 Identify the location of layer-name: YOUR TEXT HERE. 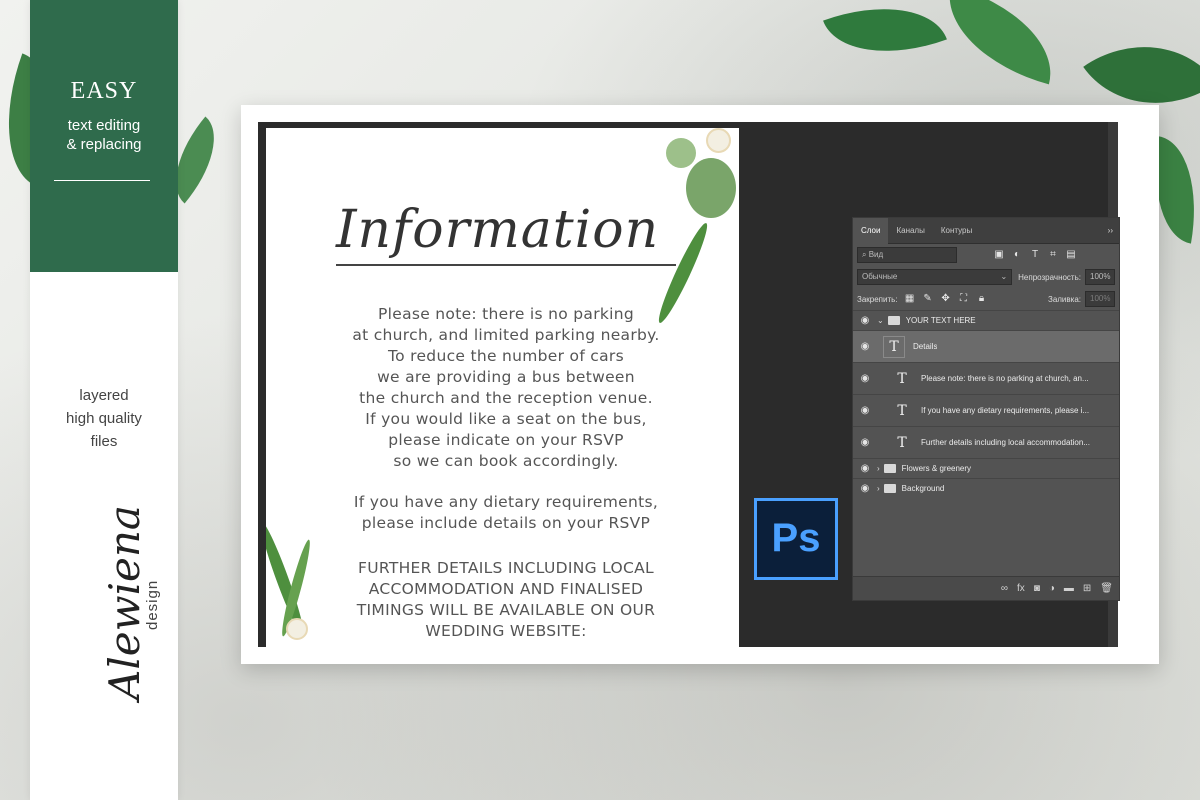
(940, 320).